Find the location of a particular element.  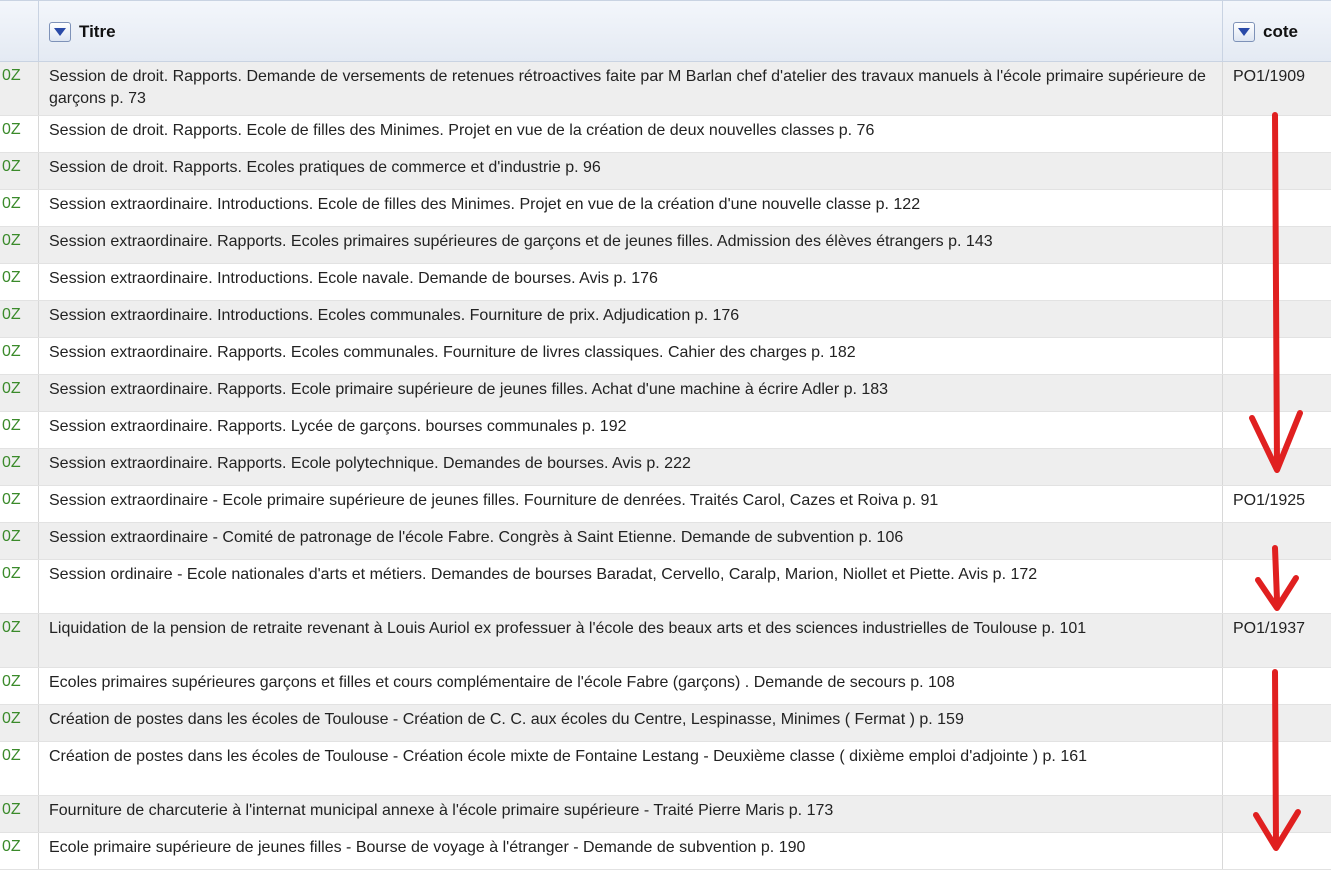

chevron-down-icon is located at coordinates (60, 31).